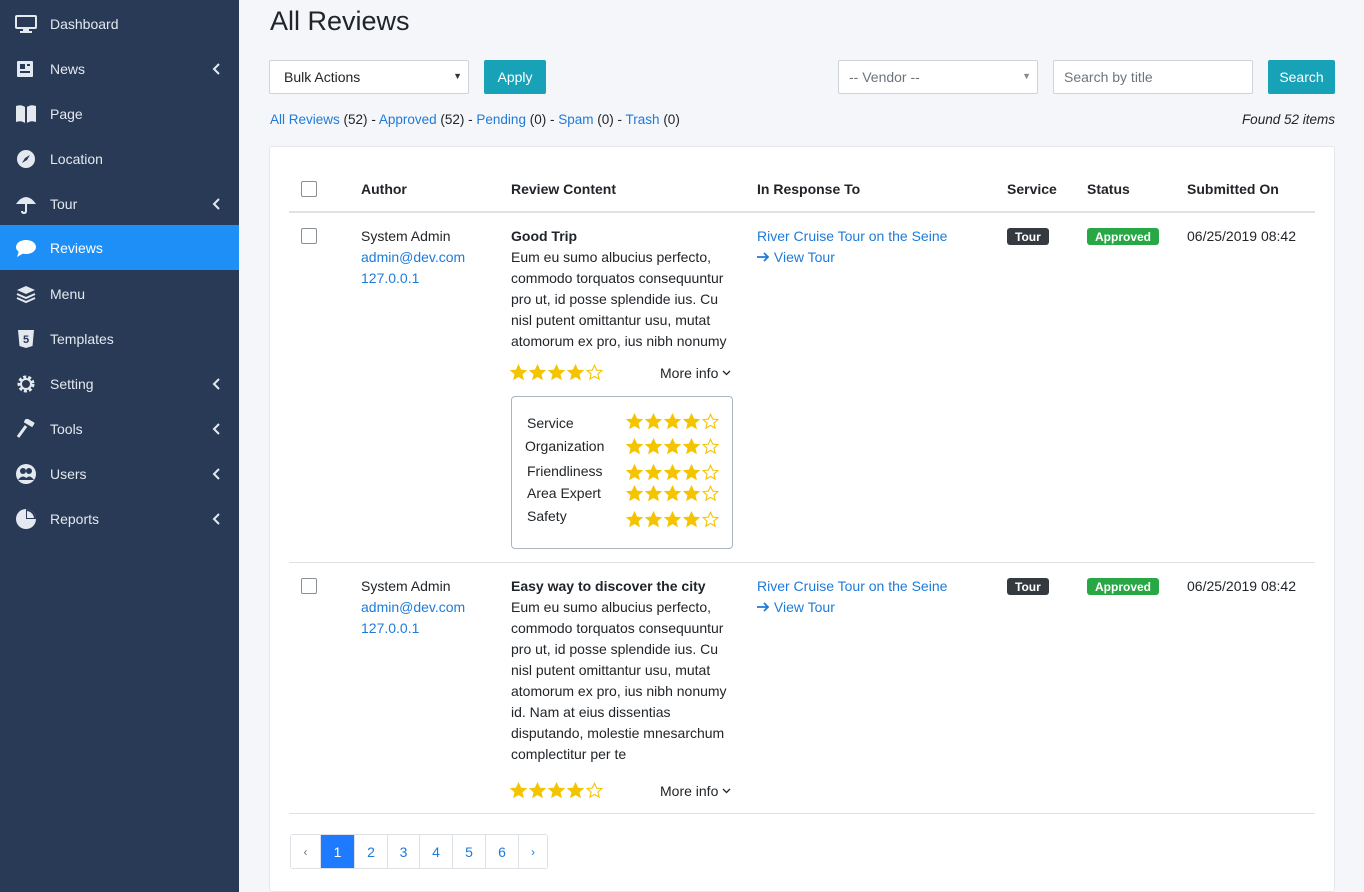  Describe the element at coordinates (119, 113) in the screenshot. I see `sidebar-item-page: Page` at that location.